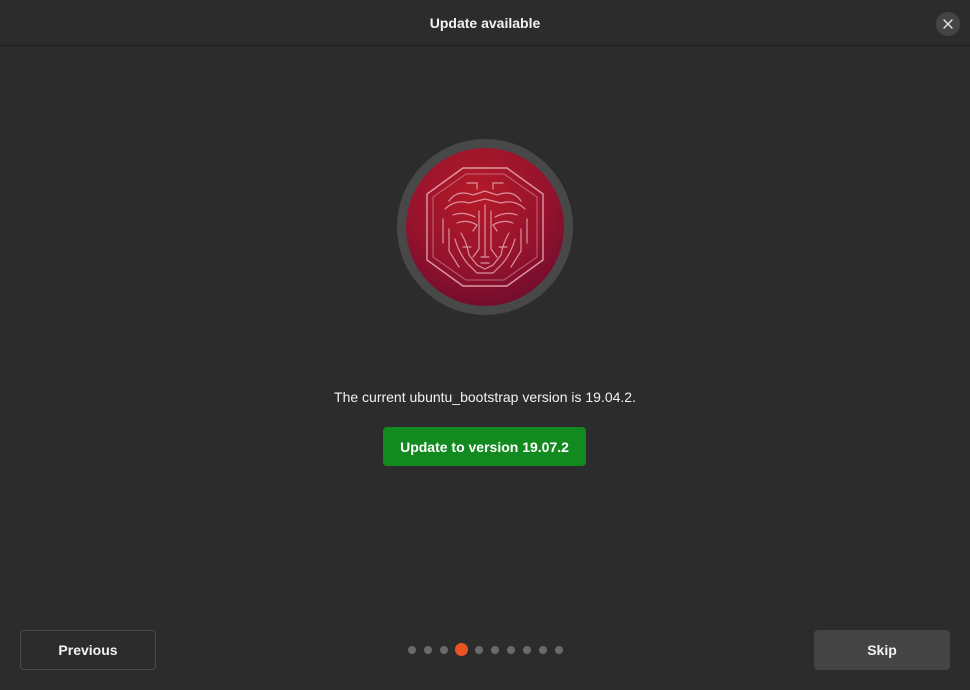  I want to click on ubuntu-mascot-logo-icon, so click(485, 227).